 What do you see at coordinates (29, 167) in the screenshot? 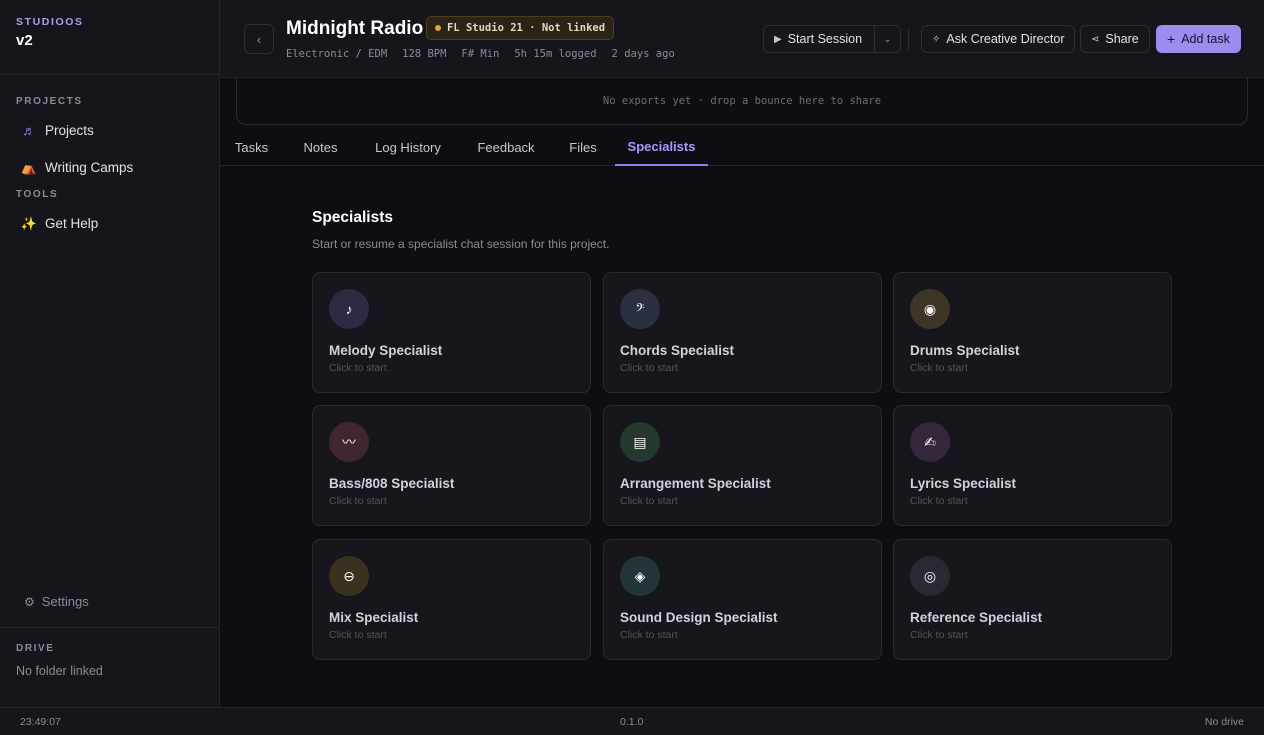
I see `tent-icon: ⛺` at bounding box center [29, 167].